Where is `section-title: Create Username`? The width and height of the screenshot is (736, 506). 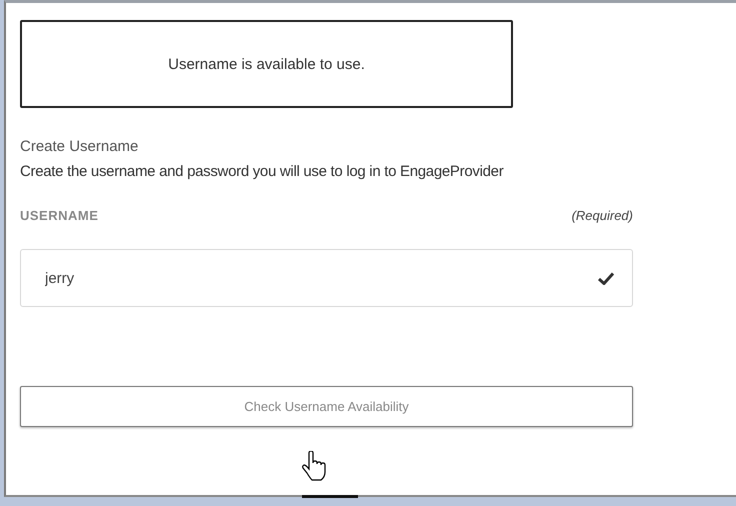 section-title: Create Username is located at coordinates (80, 146).